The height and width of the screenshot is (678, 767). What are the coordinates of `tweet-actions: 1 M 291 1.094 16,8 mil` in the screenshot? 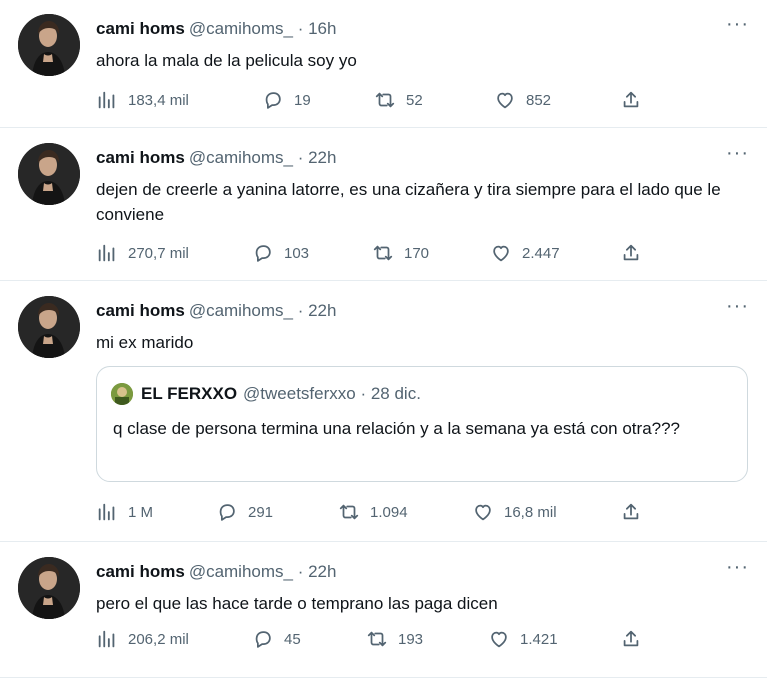 It's located at (376, 512).